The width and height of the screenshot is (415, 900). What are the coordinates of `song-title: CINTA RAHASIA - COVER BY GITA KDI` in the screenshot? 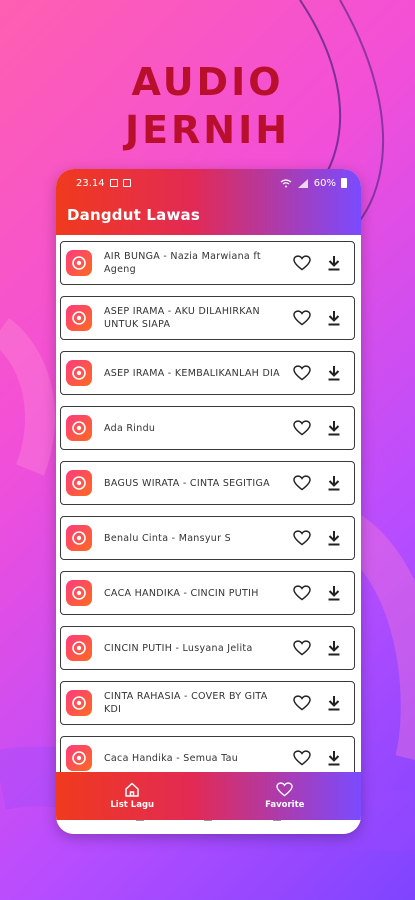 It's located at (186, 703).